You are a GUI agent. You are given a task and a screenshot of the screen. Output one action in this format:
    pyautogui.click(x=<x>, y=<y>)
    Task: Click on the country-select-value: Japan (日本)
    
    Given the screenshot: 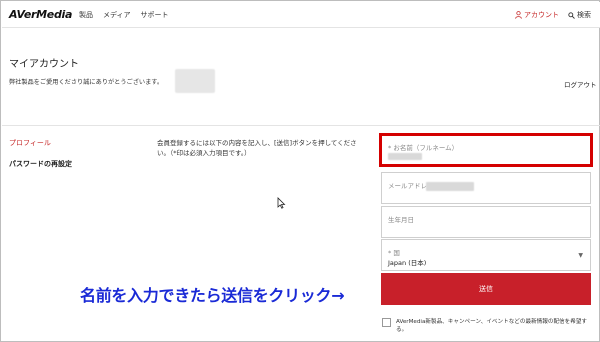 What is the action you would take?
    pyautogui.click(x=407, y=263)
    